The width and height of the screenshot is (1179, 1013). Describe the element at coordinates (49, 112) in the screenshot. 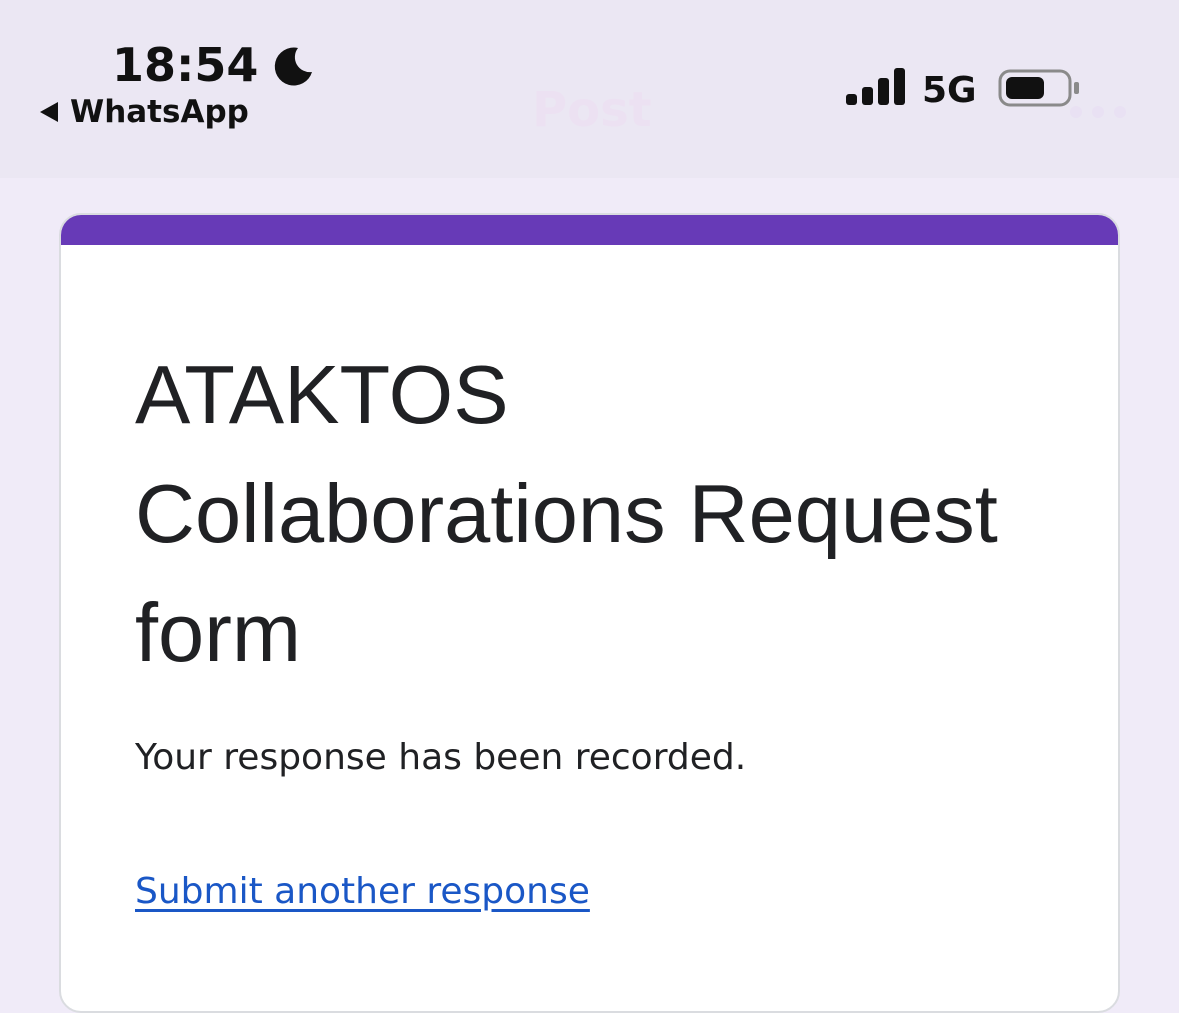

I see `back-arrow-icon` at that location.